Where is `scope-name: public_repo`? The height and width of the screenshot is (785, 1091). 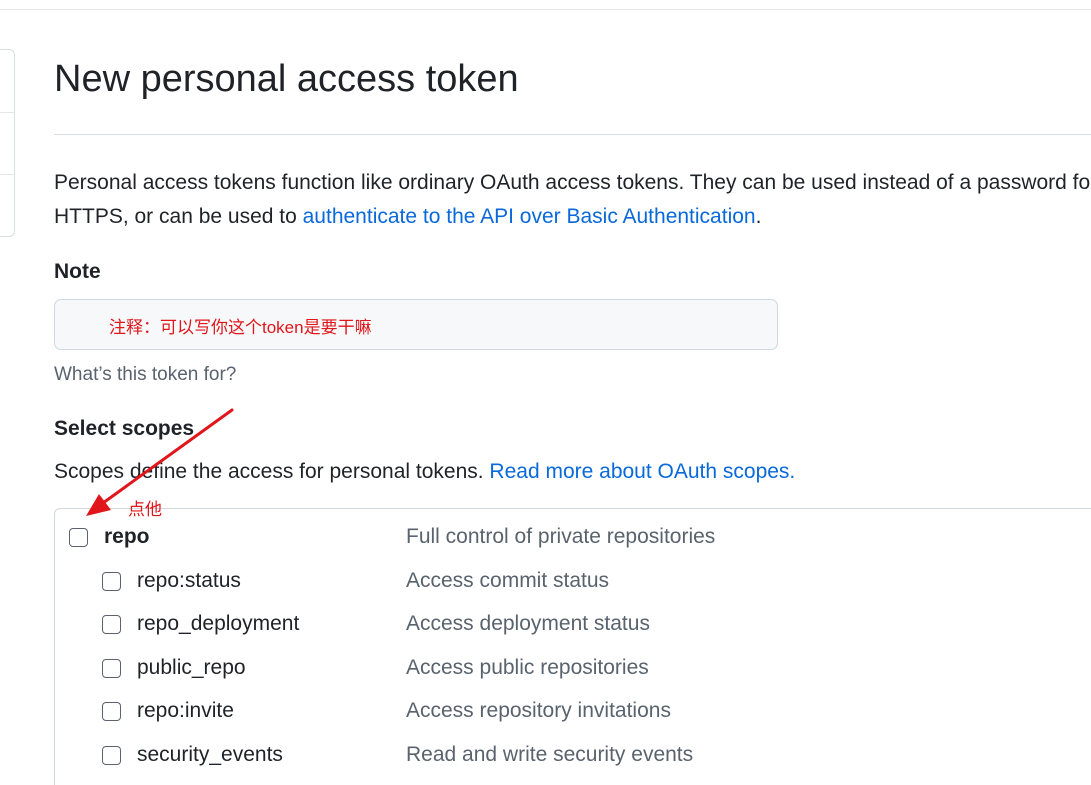 scope-name: public_repo is located at coordinates (191, 667).